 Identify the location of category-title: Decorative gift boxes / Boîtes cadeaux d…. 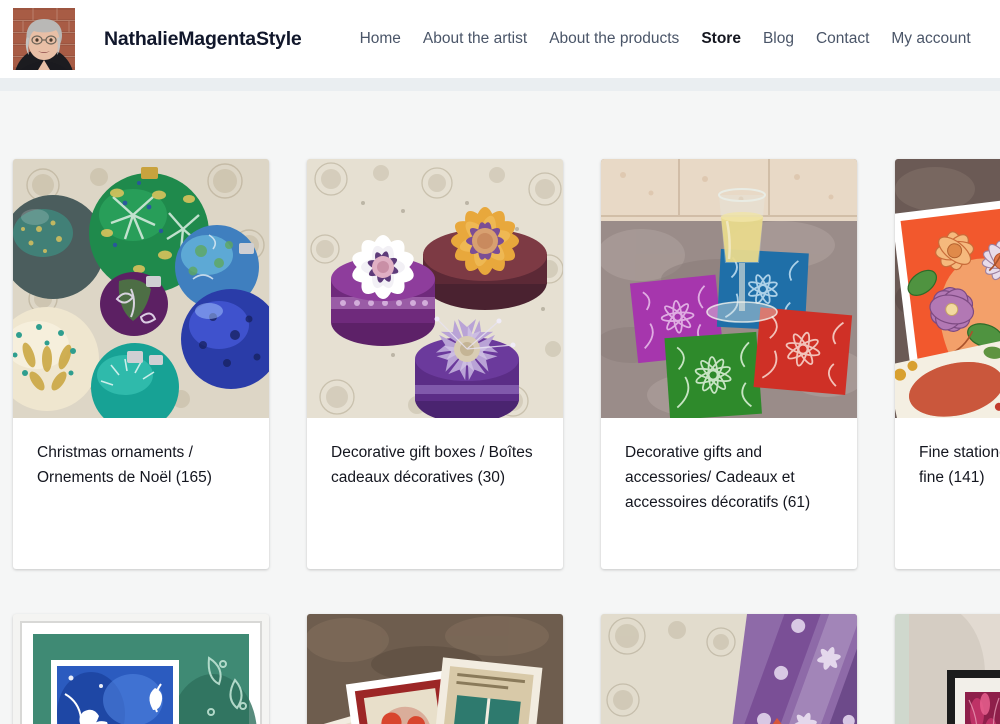
(432, 465).